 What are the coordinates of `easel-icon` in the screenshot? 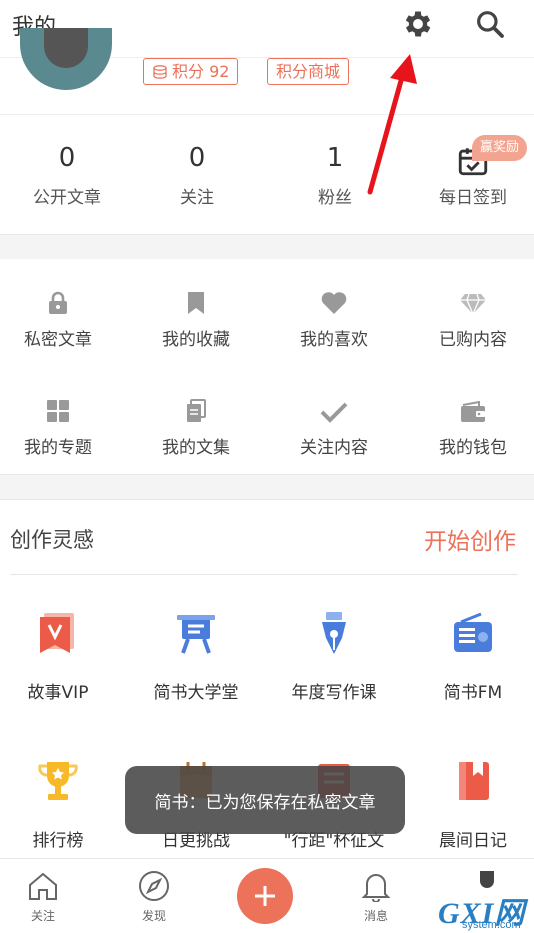 It's located at (196, 634).